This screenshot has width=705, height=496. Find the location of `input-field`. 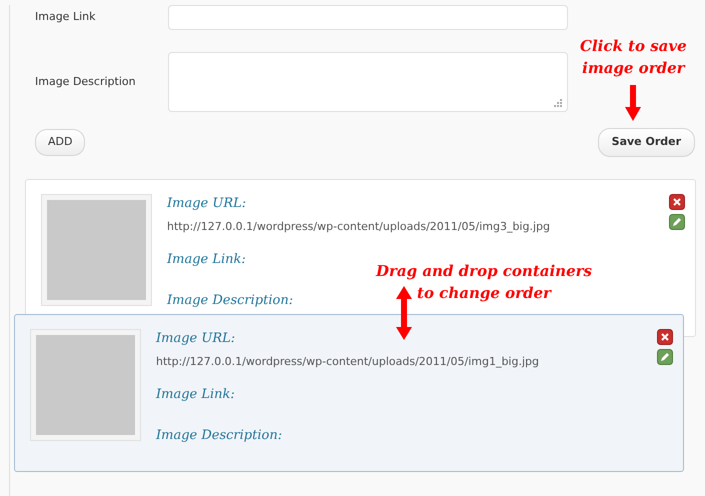

input-field is located at coordinates (368, 17).